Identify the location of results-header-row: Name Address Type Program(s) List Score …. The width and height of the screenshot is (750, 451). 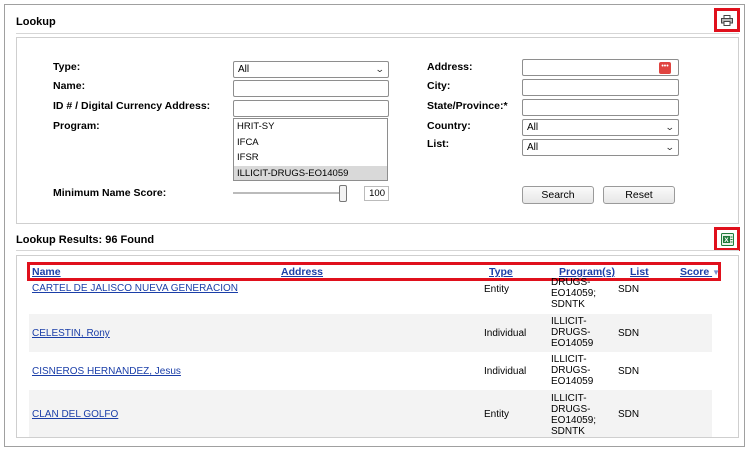
(374, 271).